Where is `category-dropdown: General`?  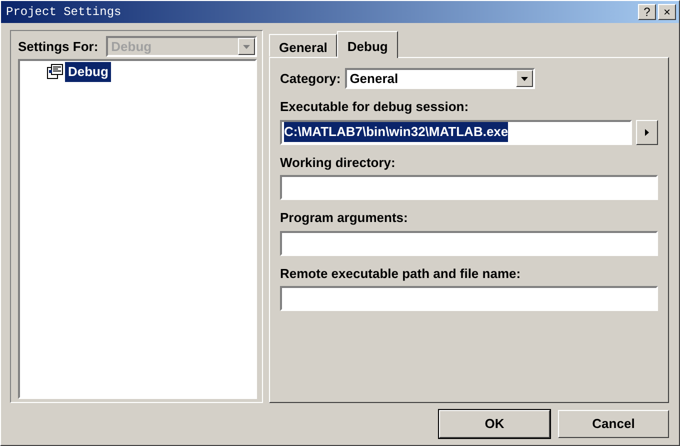 category-dropdown: General is located at coordinates (439, 78).